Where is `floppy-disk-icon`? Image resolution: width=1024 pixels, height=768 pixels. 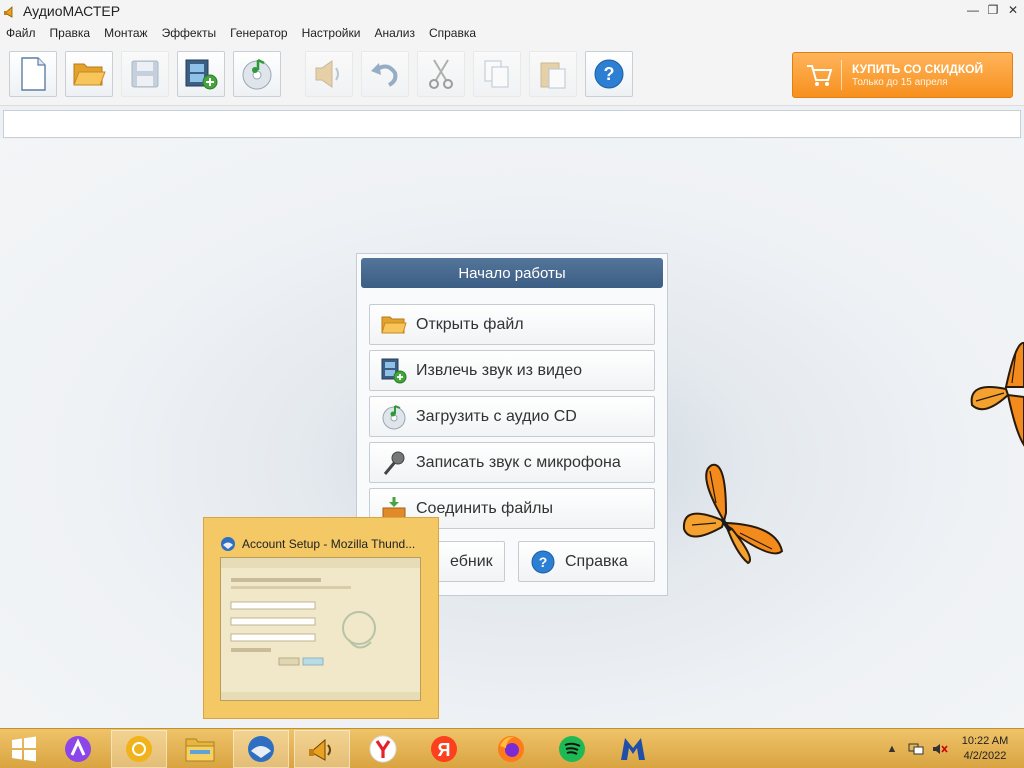
floppy-disk-icon is located at coordinates (145, 74).